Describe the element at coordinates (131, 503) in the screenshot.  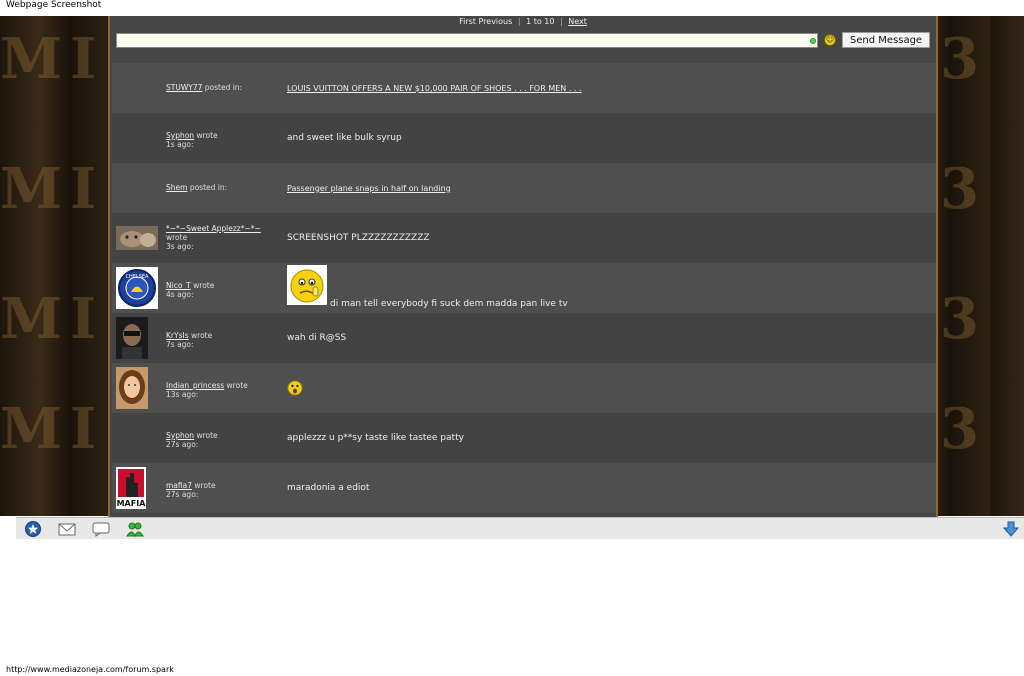
I see `avatar-logo-text: MAFIA` at that location.